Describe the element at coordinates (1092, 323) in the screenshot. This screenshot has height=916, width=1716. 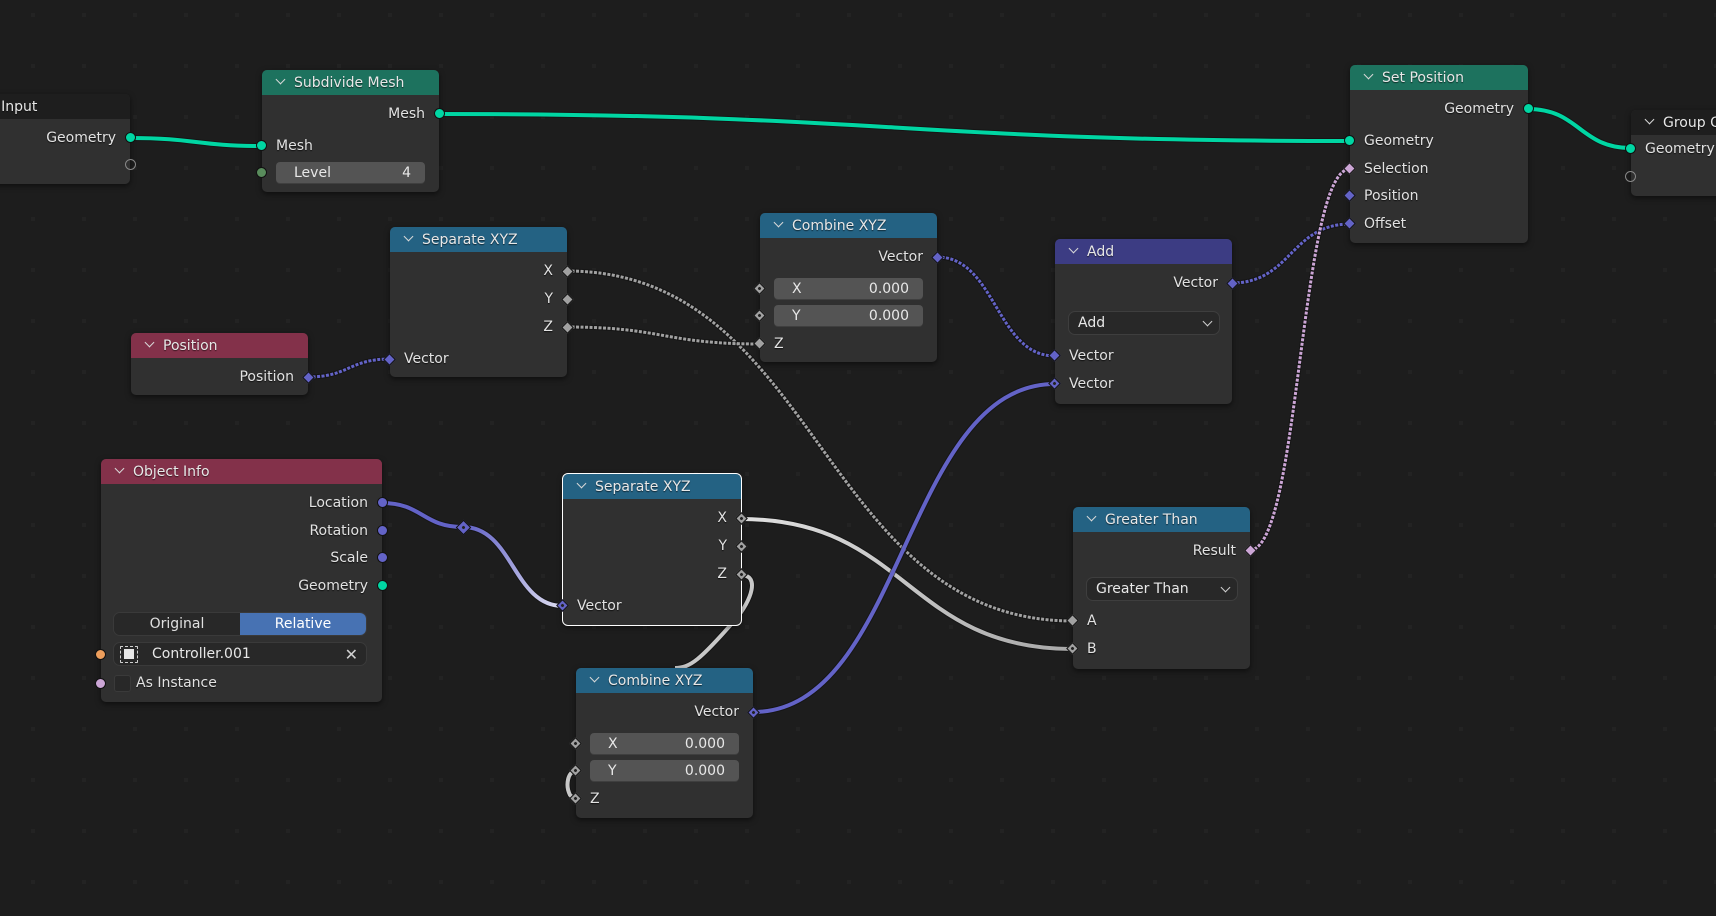
I see `operation-value: Add` at that location.